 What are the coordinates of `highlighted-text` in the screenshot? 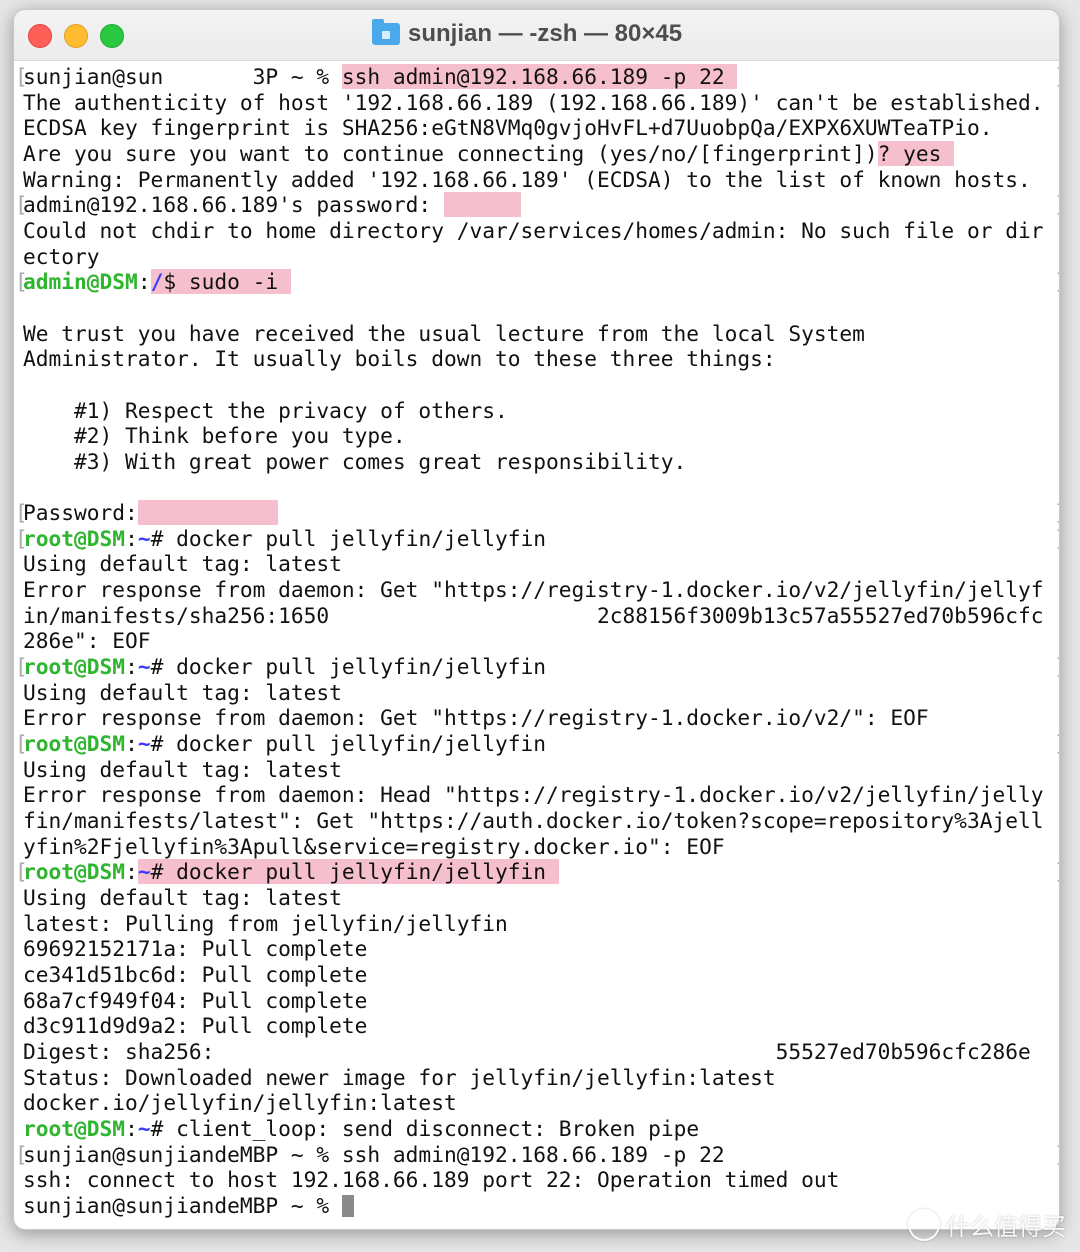 It's located at (482, 205).